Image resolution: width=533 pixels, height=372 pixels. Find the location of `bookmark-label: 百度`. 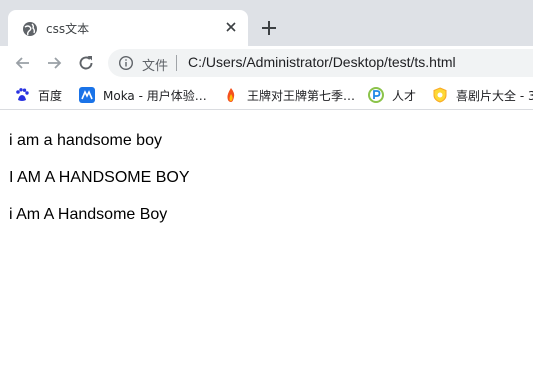

bookmark-label: 百度 is located at coordinates (50, 96).